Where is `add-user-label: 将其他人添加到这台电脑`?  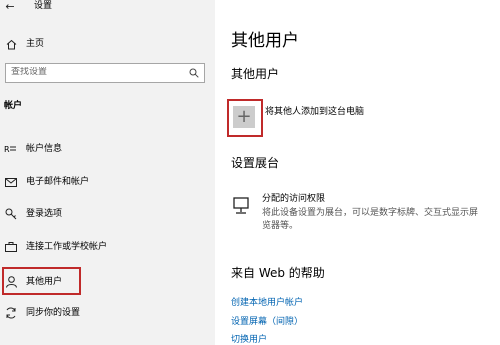
add-user-label: 将其他人添加到这台电脑 is located at coordinates (314, 112).